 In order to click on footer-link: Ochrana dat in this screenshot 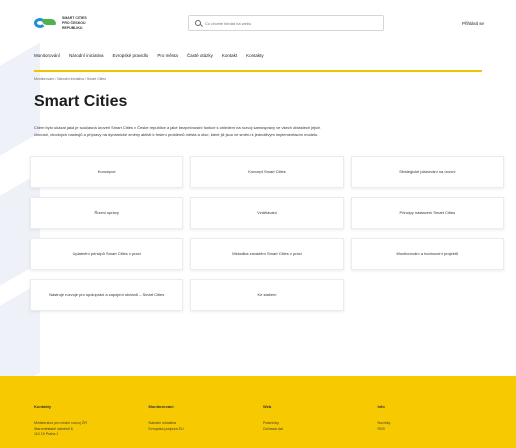, I will do `click(315, 430)`.